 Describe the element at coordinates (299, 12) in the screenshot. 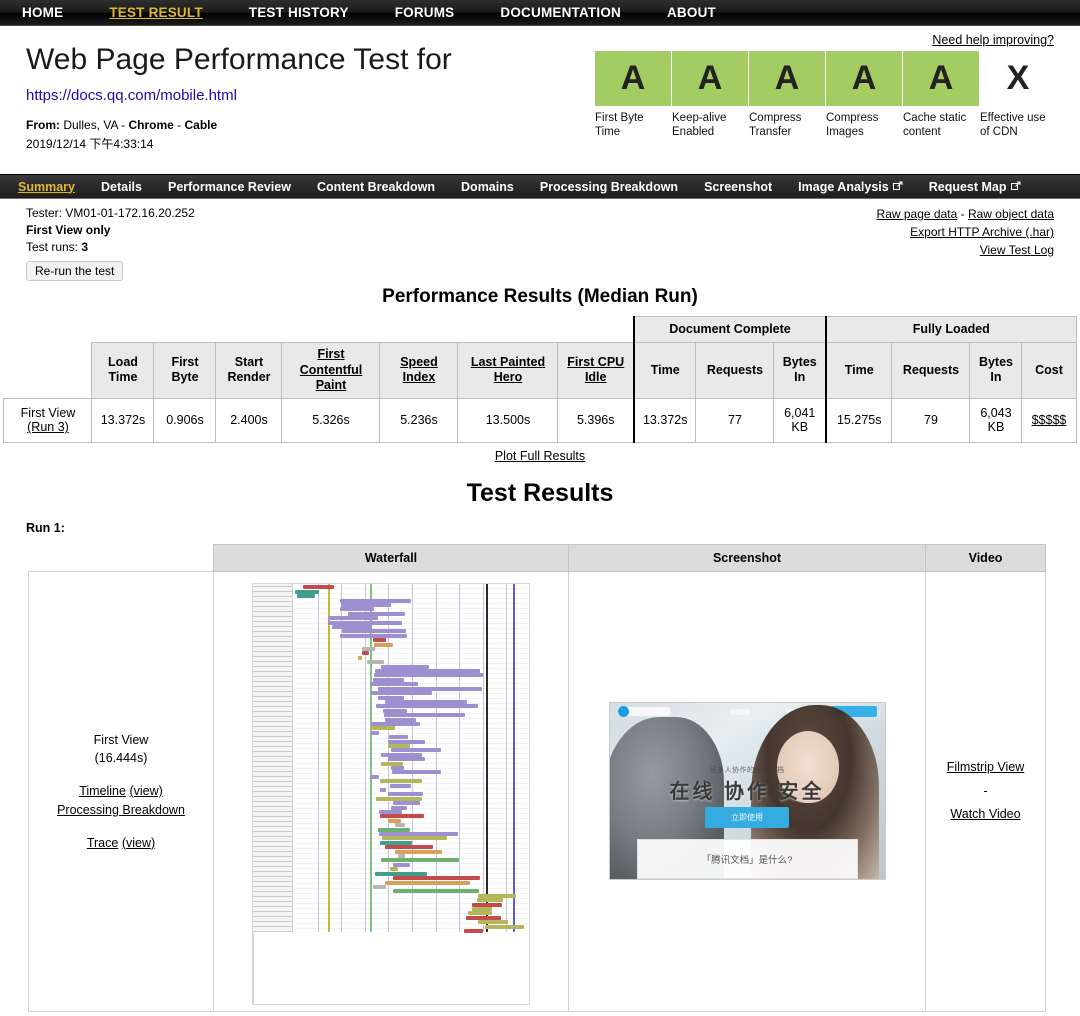

I see `topnav-item-test-history: TEST HISTORY` at that location.